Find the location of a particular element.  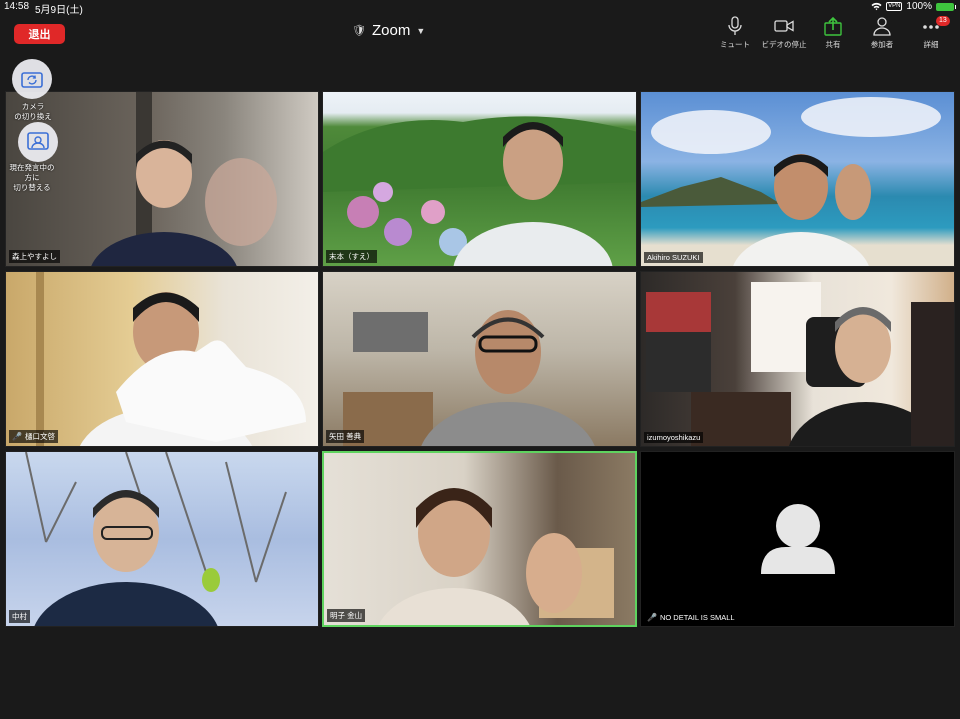

participant-name: 森上やすよし is located at coordinates (34, 256).